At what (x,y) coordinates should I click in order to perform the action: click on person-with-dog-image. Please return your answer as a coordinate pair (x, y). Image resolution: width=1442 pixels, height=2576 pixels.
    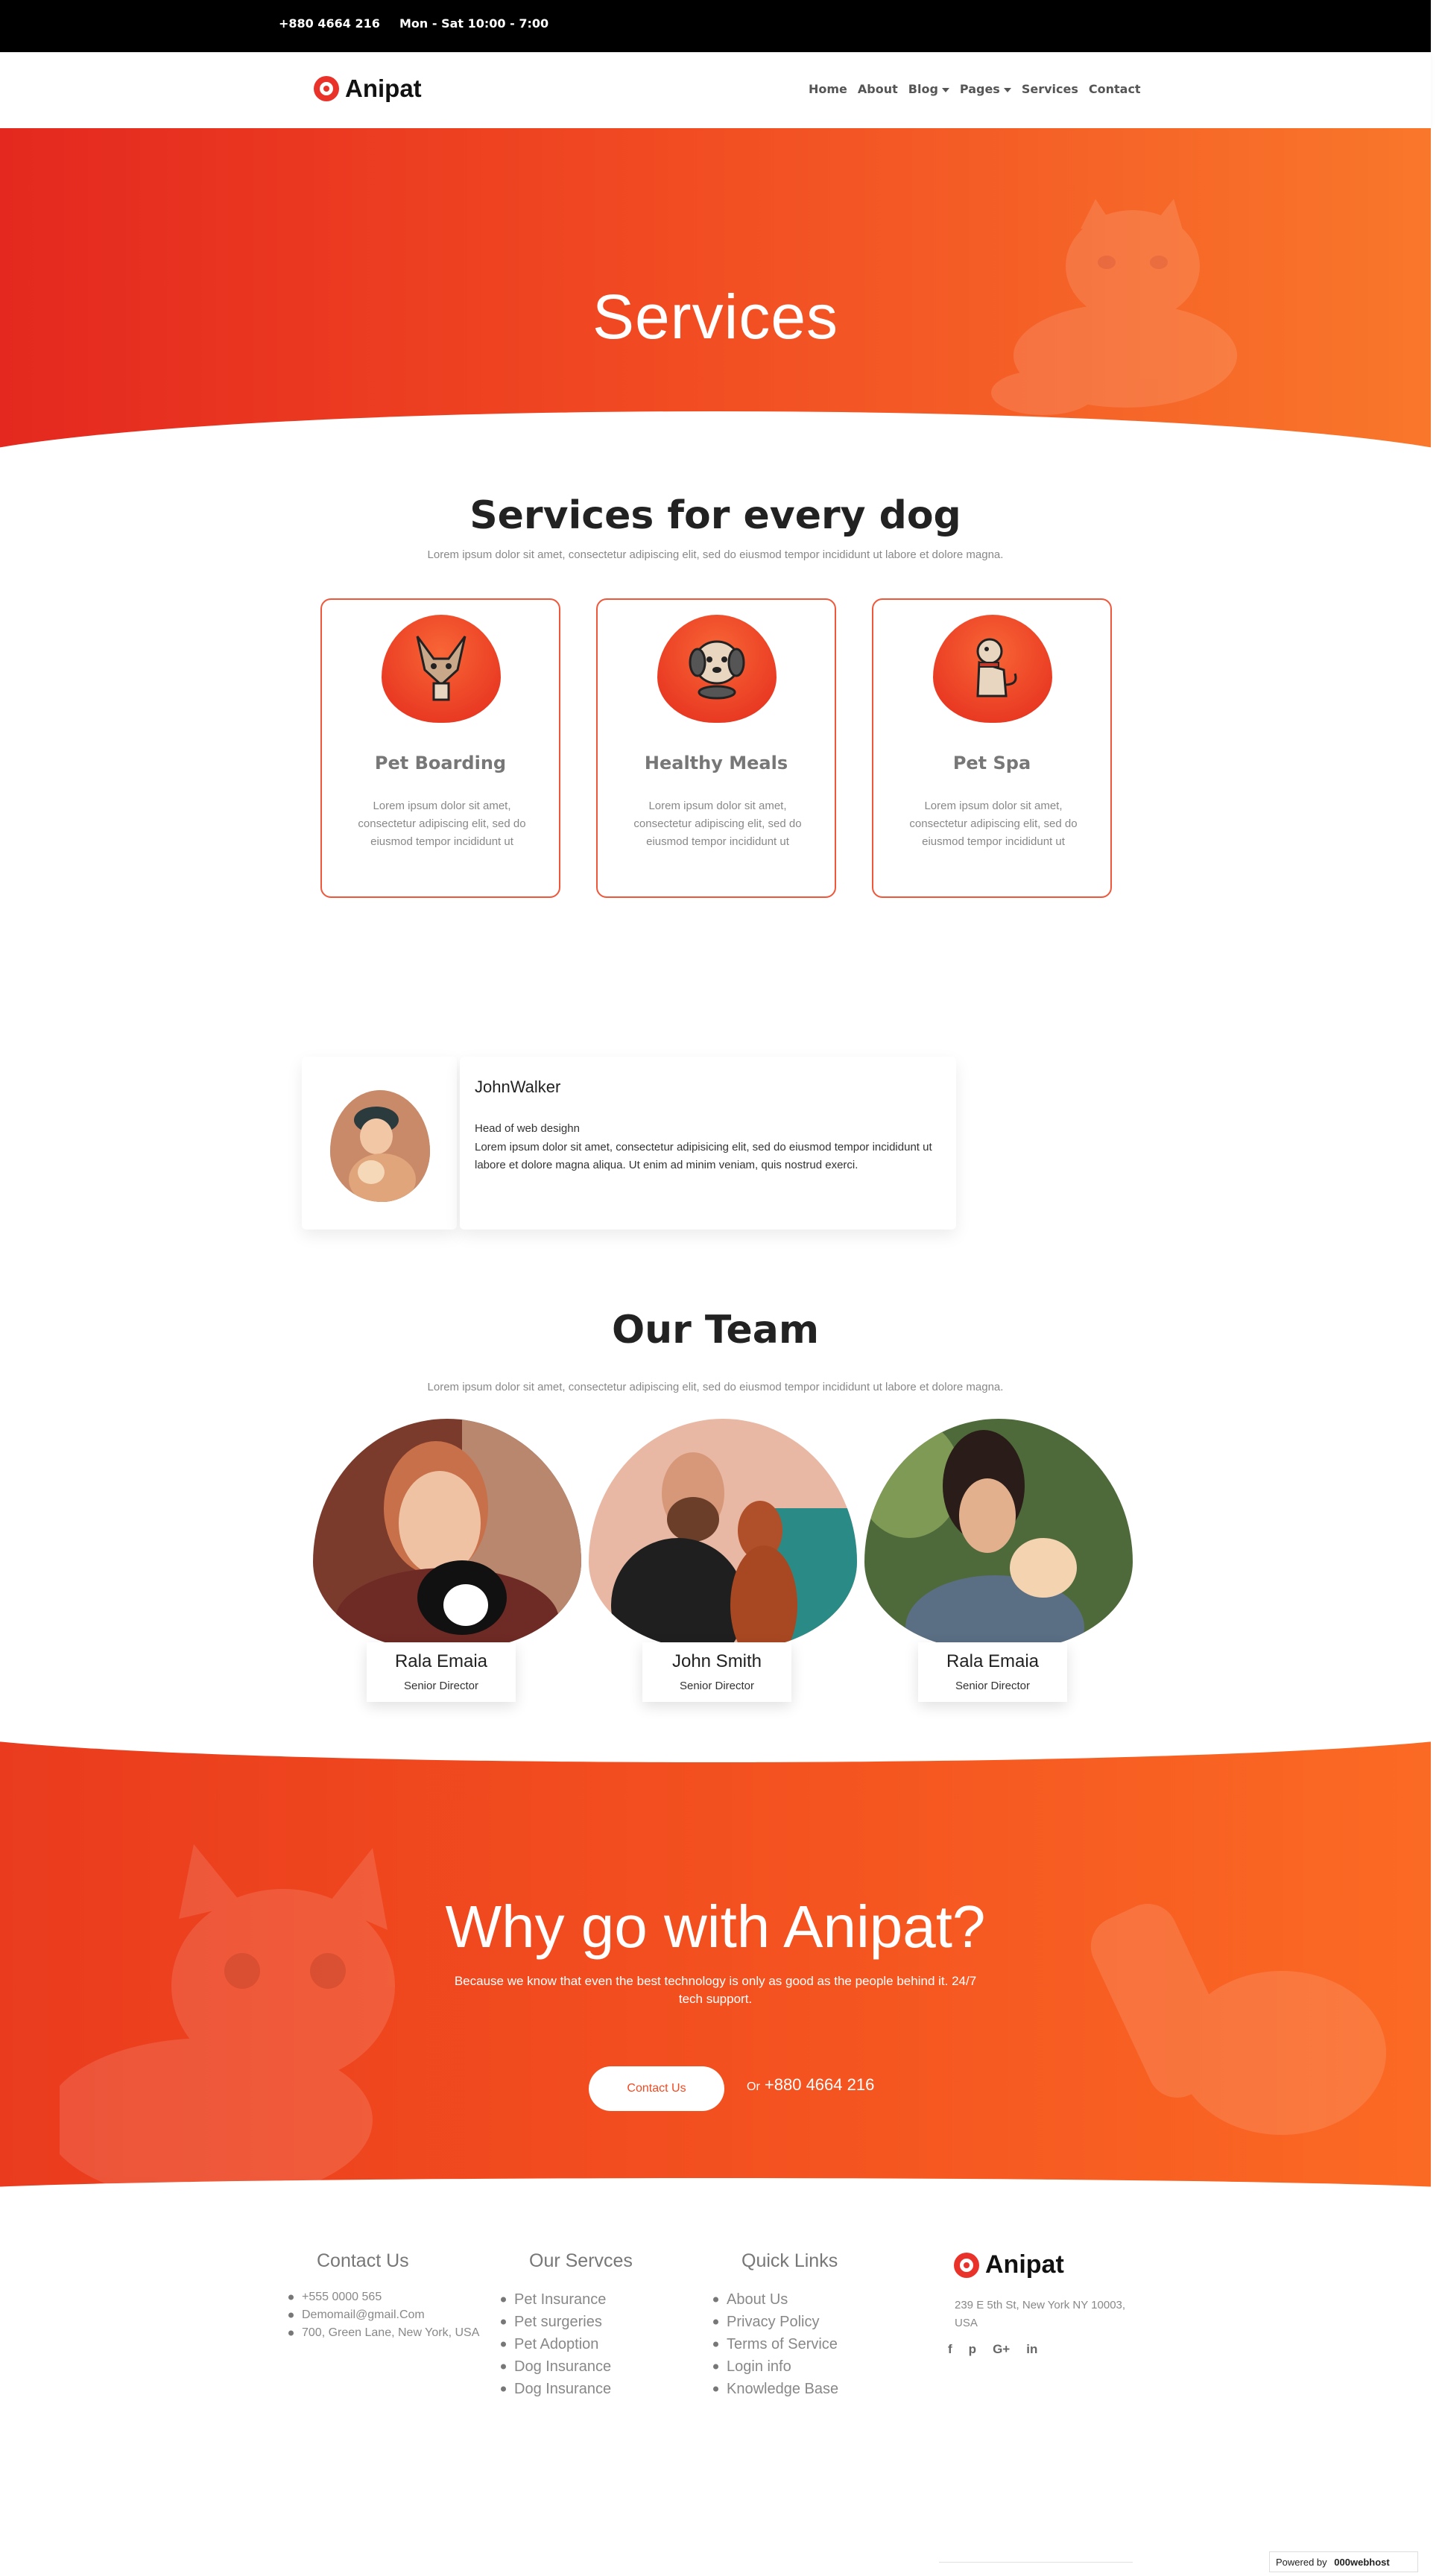
    Looking at the image, I should click on (380, 1146).